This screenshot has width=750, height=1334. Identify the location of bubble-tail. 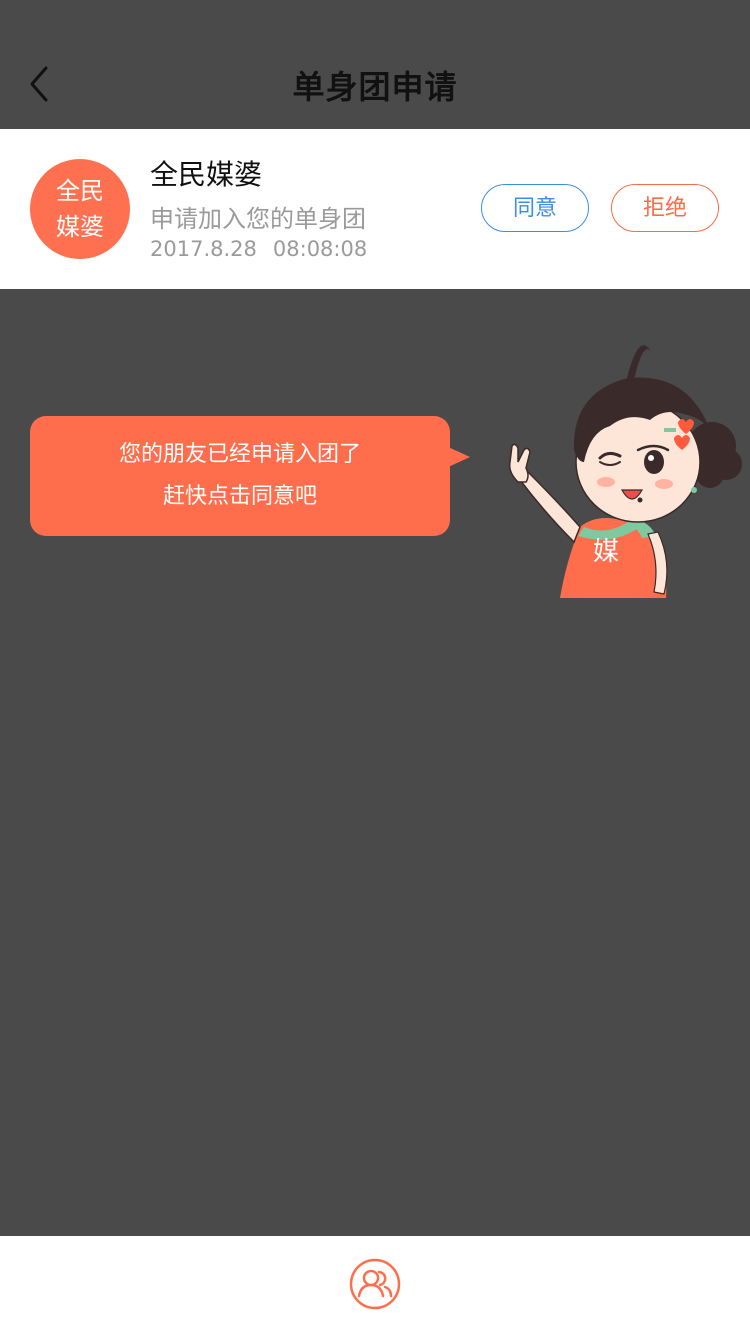
(458, 457).